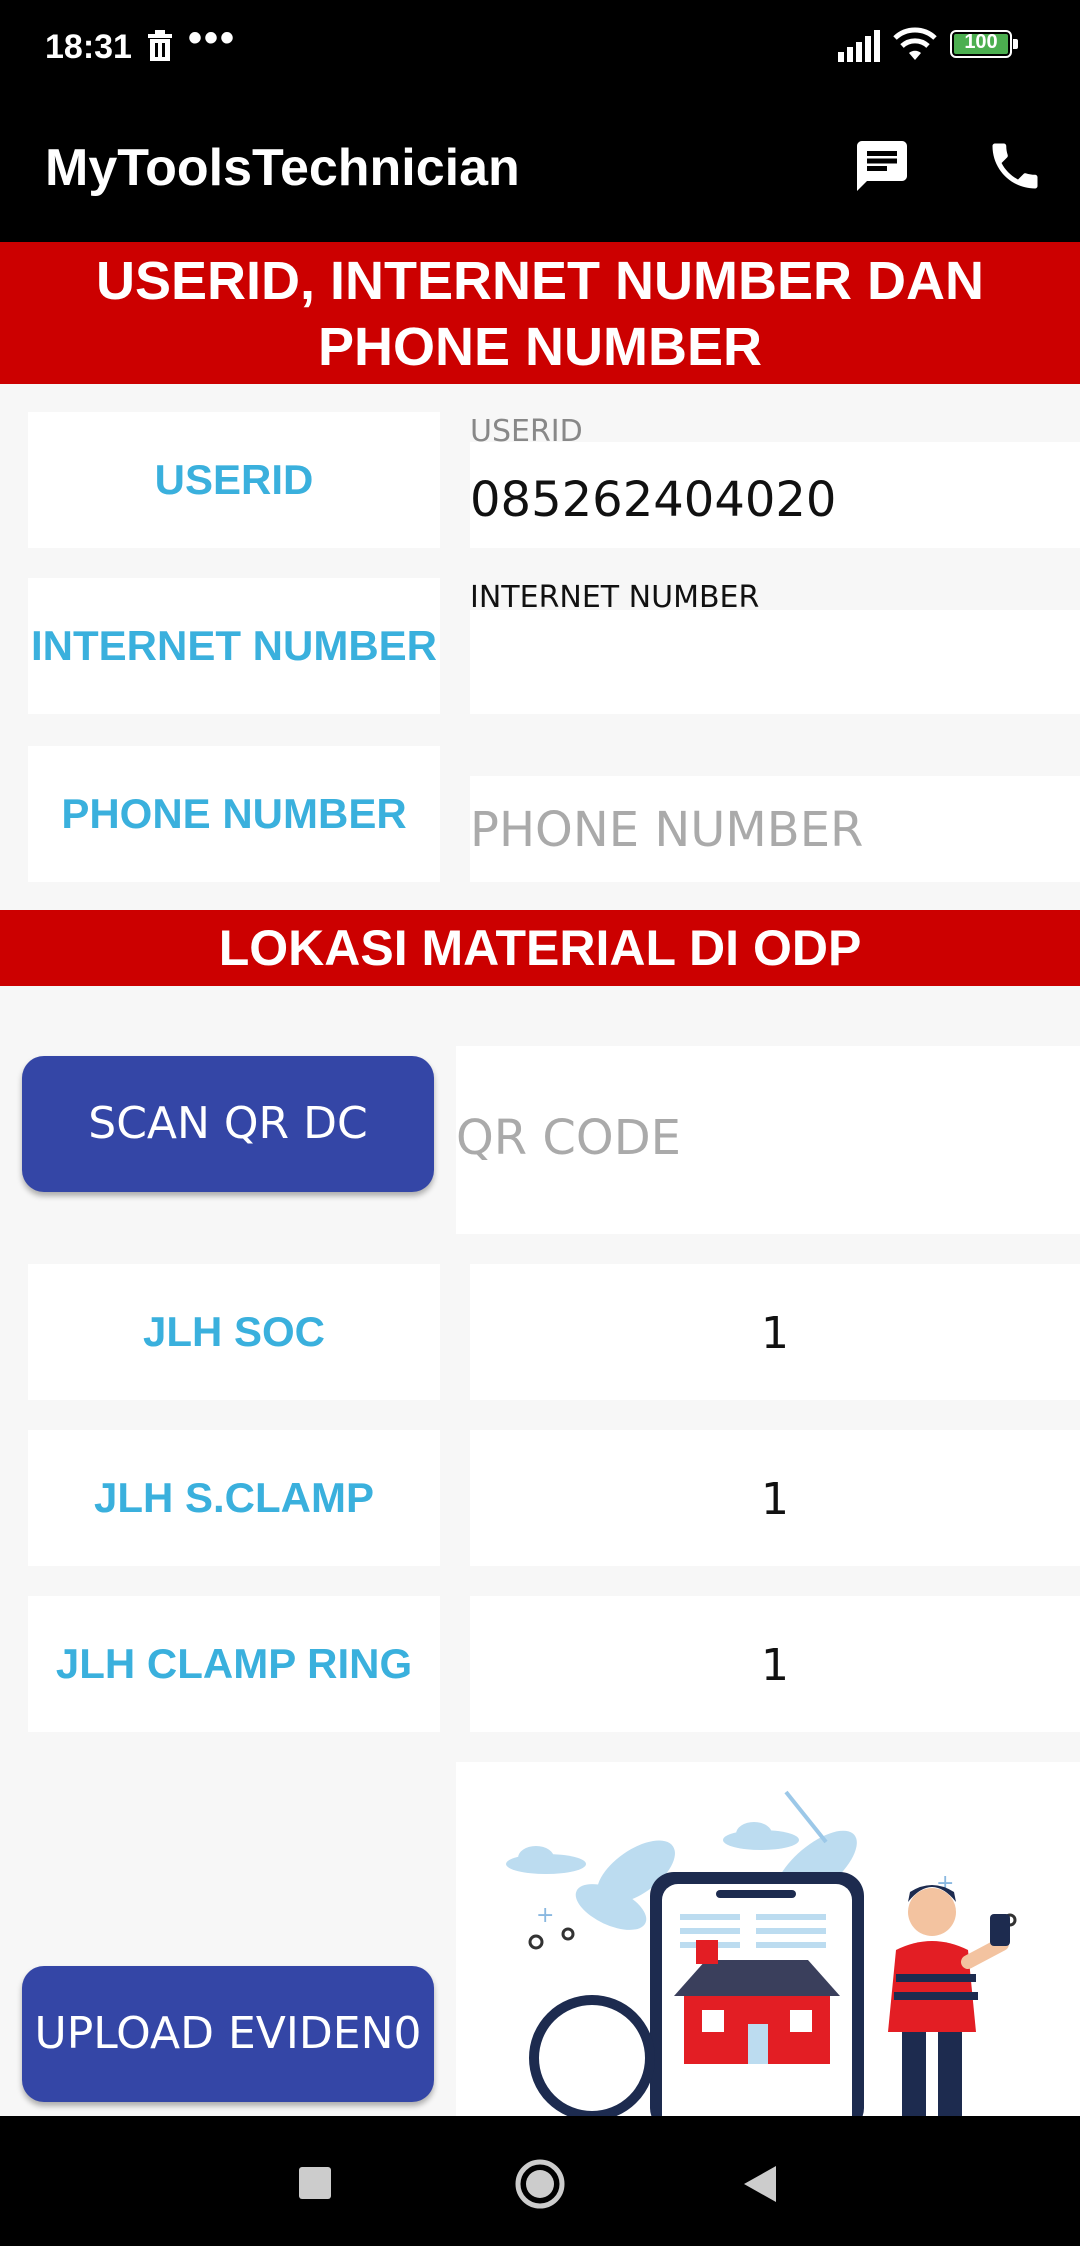  I want to click on back-button-icon, so click(760, 2184).